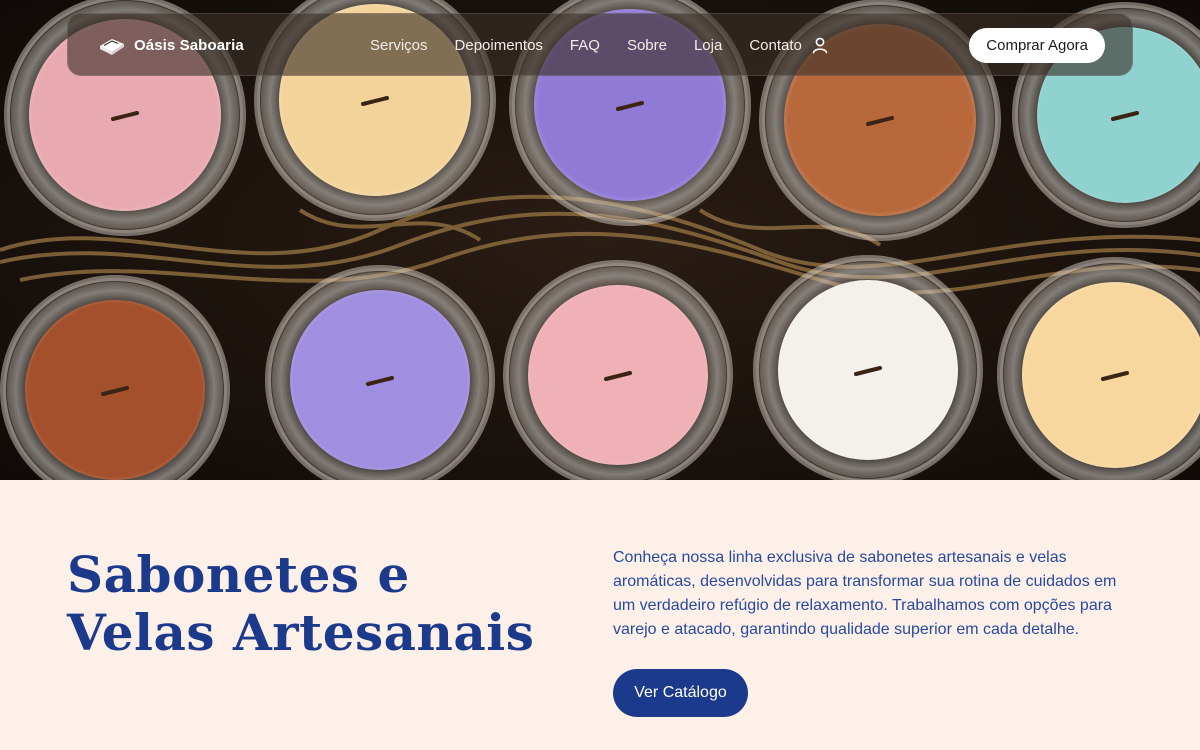 The width and height of the screenshot is (1200, 750). What do you see at coordinates (189, 45) in the screenshot?
I see `brand-name: Oásis Saboaria` at bounding box center [189, 45].